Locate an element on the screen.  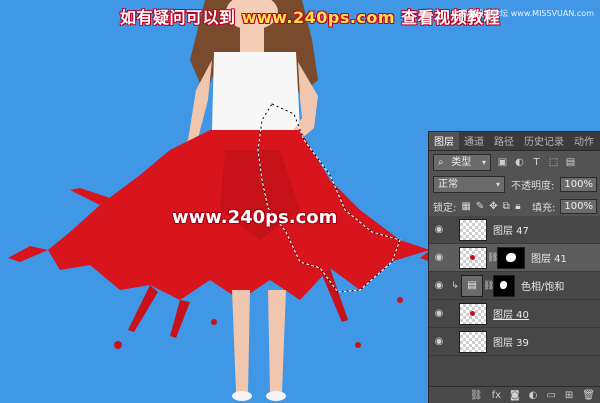
filter-kind-label: 类型 is located at coordinates (461, 162).